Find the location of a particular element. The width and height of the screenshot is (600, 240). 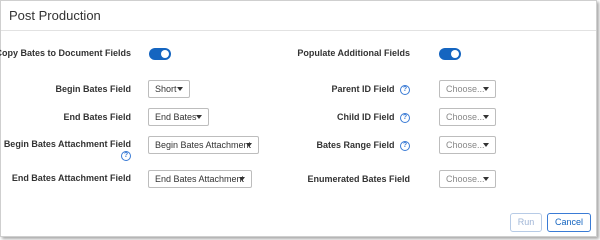

populate-toggle is located at coordinates (450, 54).